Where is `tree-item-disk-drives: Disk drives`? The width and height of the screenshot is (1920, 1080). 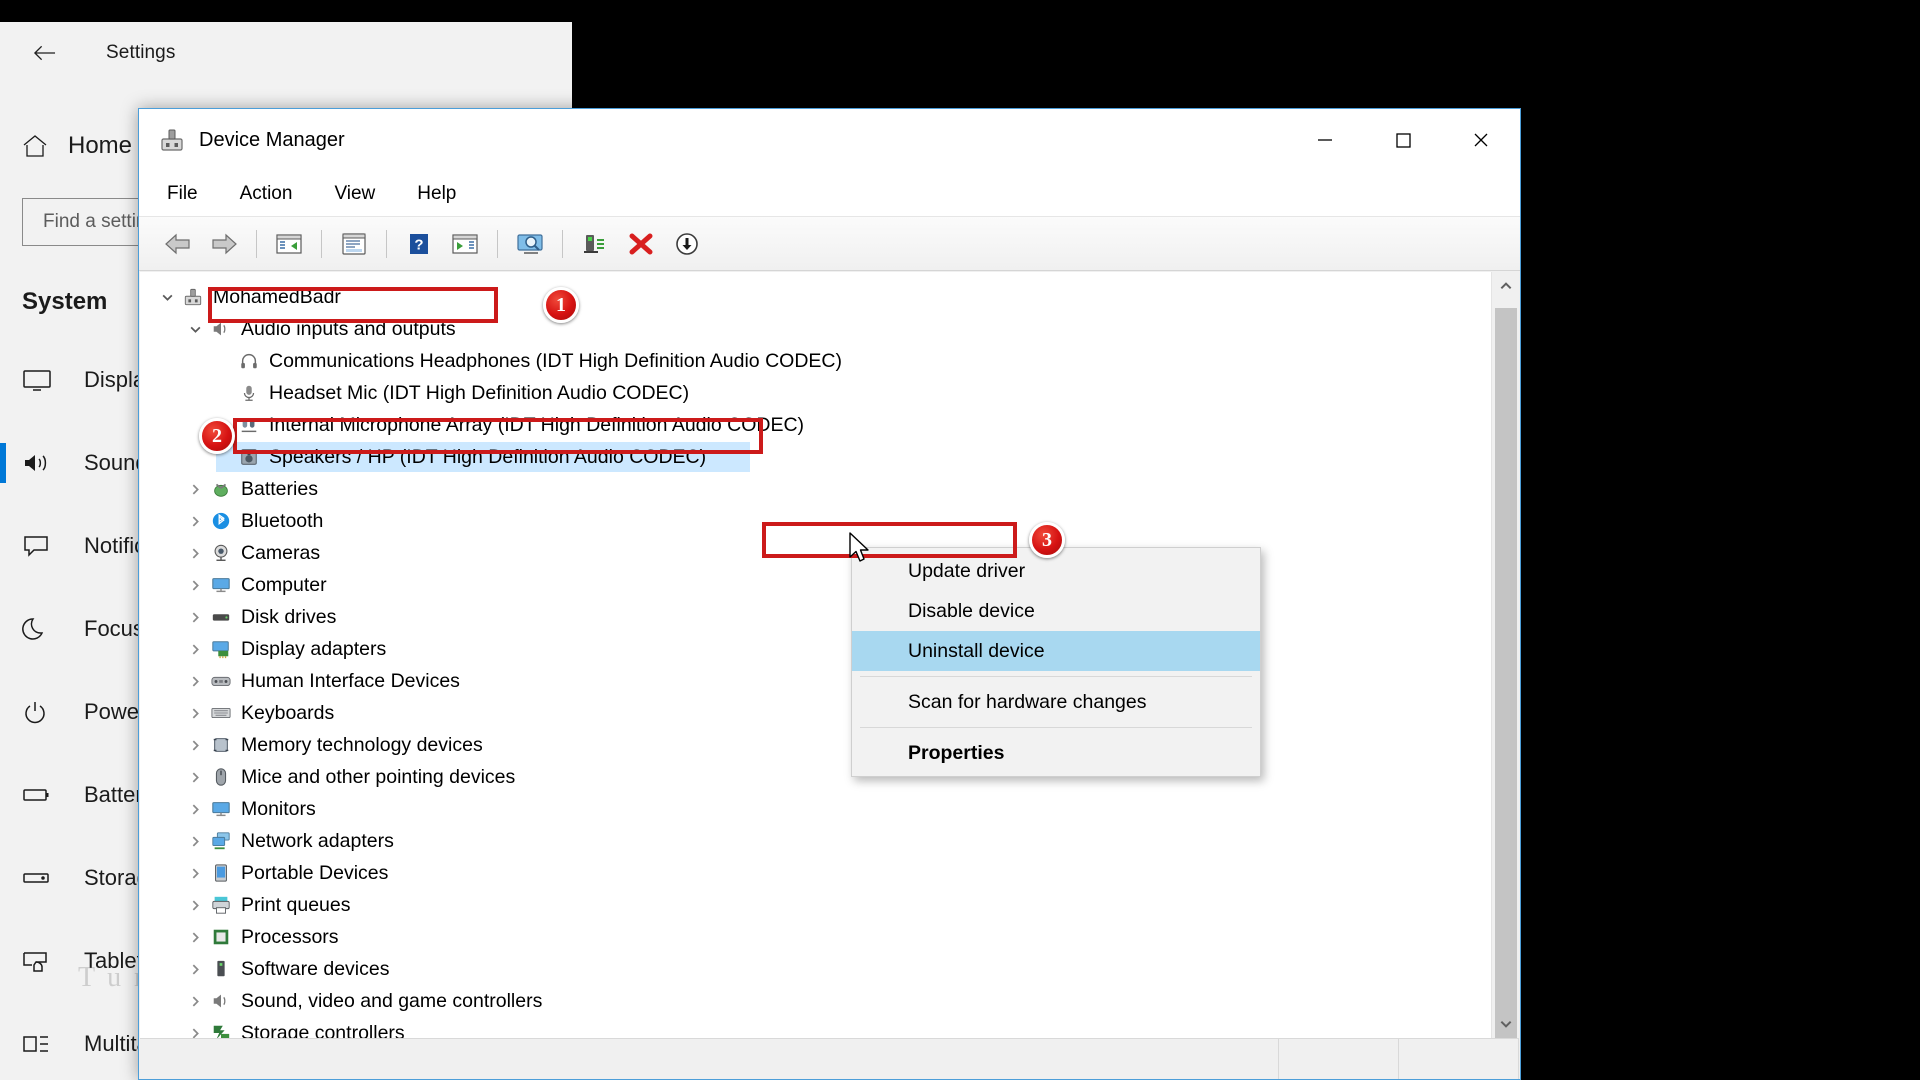 tree-item-disk-drives: Disk drives is located at coordinates (815, 617).